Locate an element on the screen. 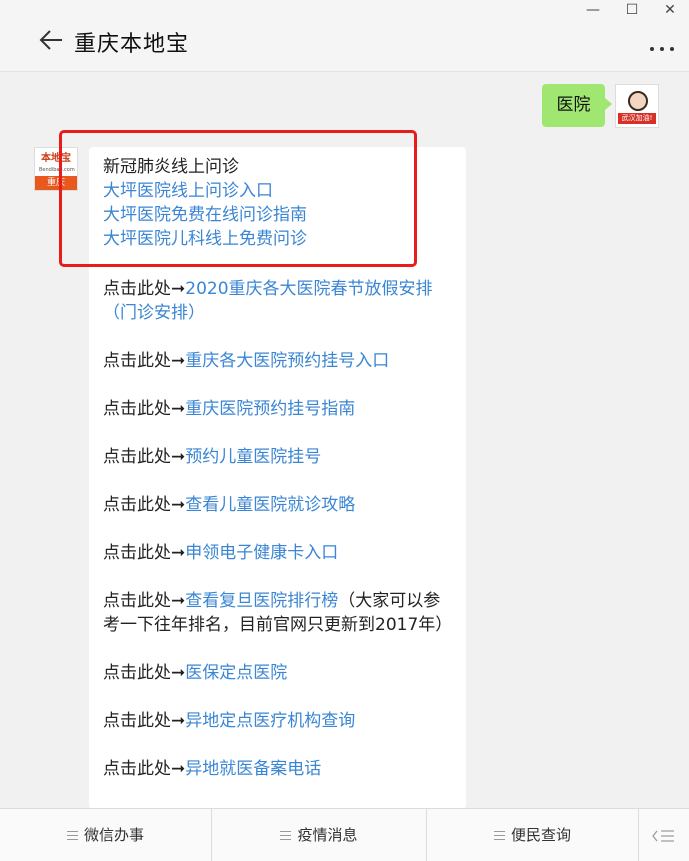 Image resolution: width=689 pixels, height=861 pixels. menu-tab-public-query: 便民查询 is located at coordinates (533, 835).